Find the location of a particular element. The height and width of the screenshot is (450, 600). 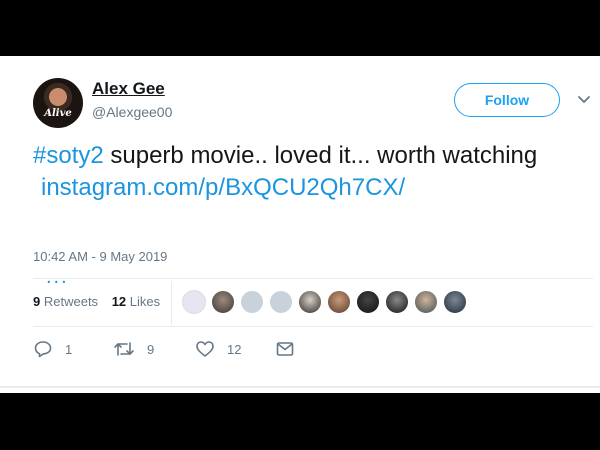

card-bottom-border is located at coordinates (300, 387).